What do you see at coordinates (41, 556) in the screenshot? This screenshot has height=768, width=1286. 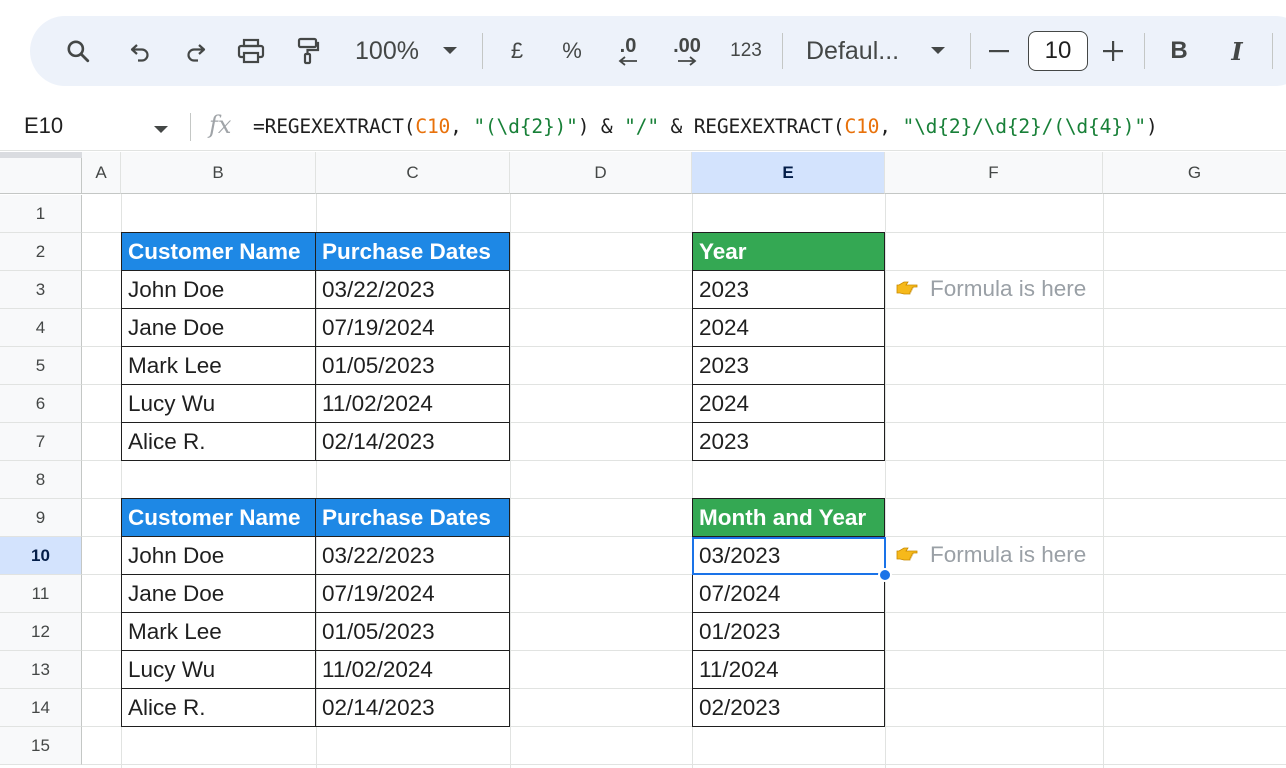 I see `row-header-10: 10` at bounding box center [41, 556].